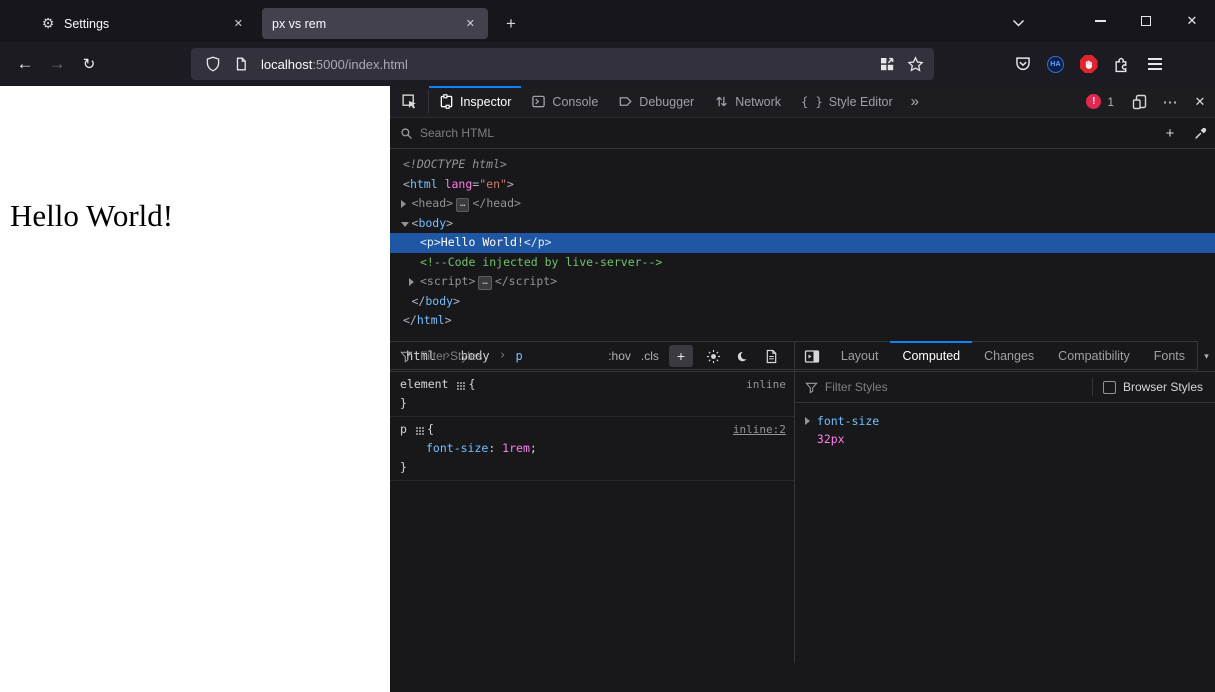 This screenshot has width=1215, height=692. What do you see at coordinates (860, 356) in the screenshot?
I see `sidebar-tab-layout: Layout` at bounding box center [860, 356].